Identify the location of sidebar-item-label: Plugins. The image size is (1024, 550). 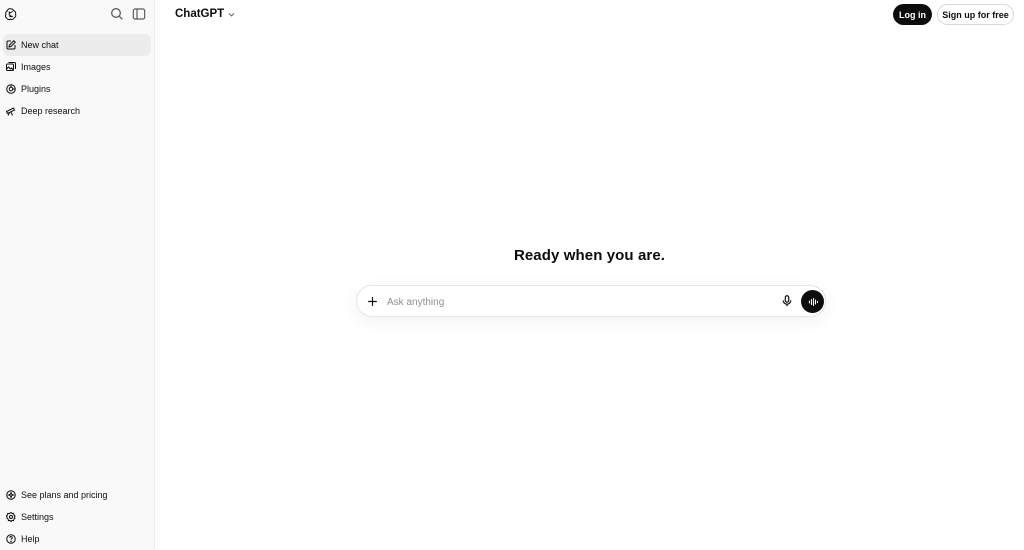
(36, 89).